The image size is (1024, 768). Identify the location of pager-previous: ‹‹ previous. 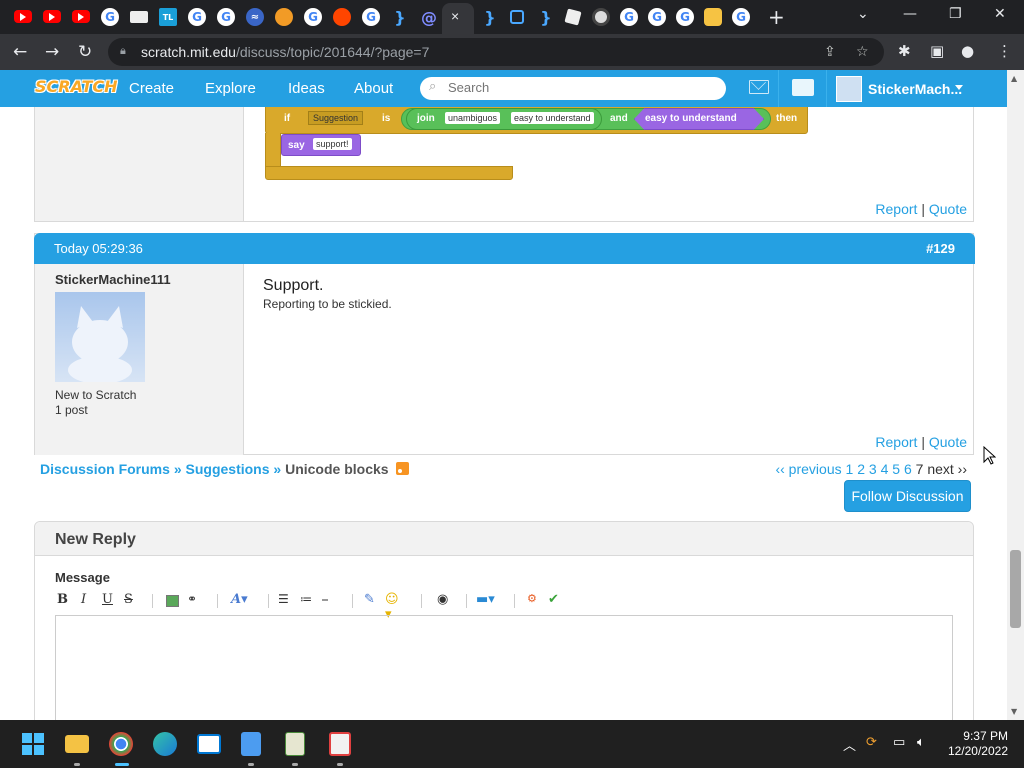
(808, 469).